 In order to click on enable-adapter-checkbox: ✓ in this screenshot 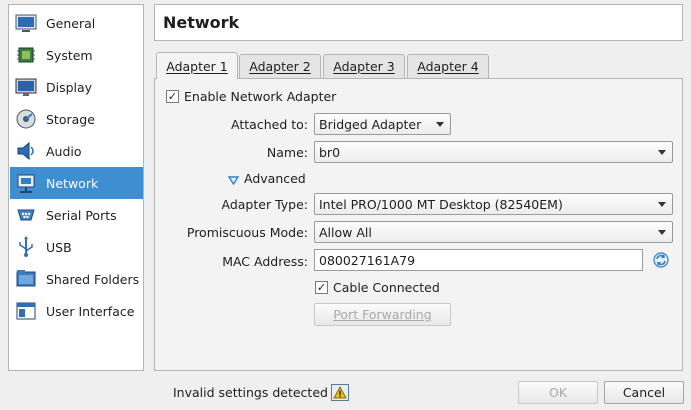, I will do `click(172, 96)`.